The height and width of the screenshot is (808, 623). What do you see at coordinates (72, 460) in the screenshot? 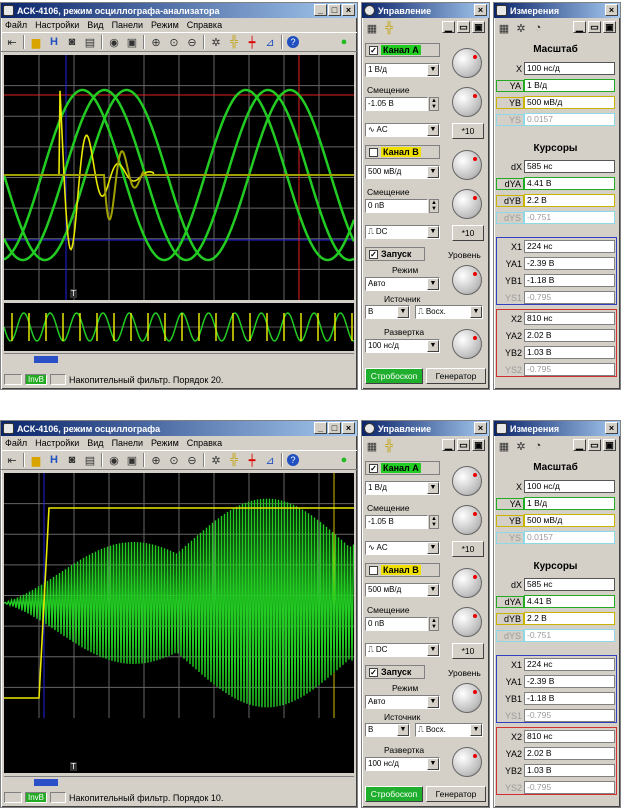
I see `camera-icon: ◙` at bounding box center [72, 460].